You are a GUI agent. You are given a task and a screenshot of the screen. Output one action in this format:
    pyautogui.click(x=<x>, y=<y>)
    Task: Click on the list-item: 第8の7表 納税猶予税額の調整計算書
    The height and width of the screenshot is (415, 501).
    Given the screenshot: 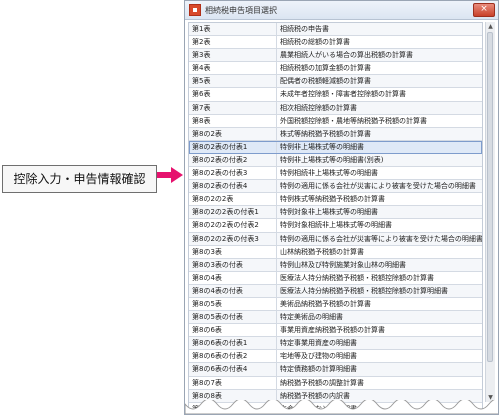 What is the action you would take?
    pyautogui.click(x=335, y=383)
    